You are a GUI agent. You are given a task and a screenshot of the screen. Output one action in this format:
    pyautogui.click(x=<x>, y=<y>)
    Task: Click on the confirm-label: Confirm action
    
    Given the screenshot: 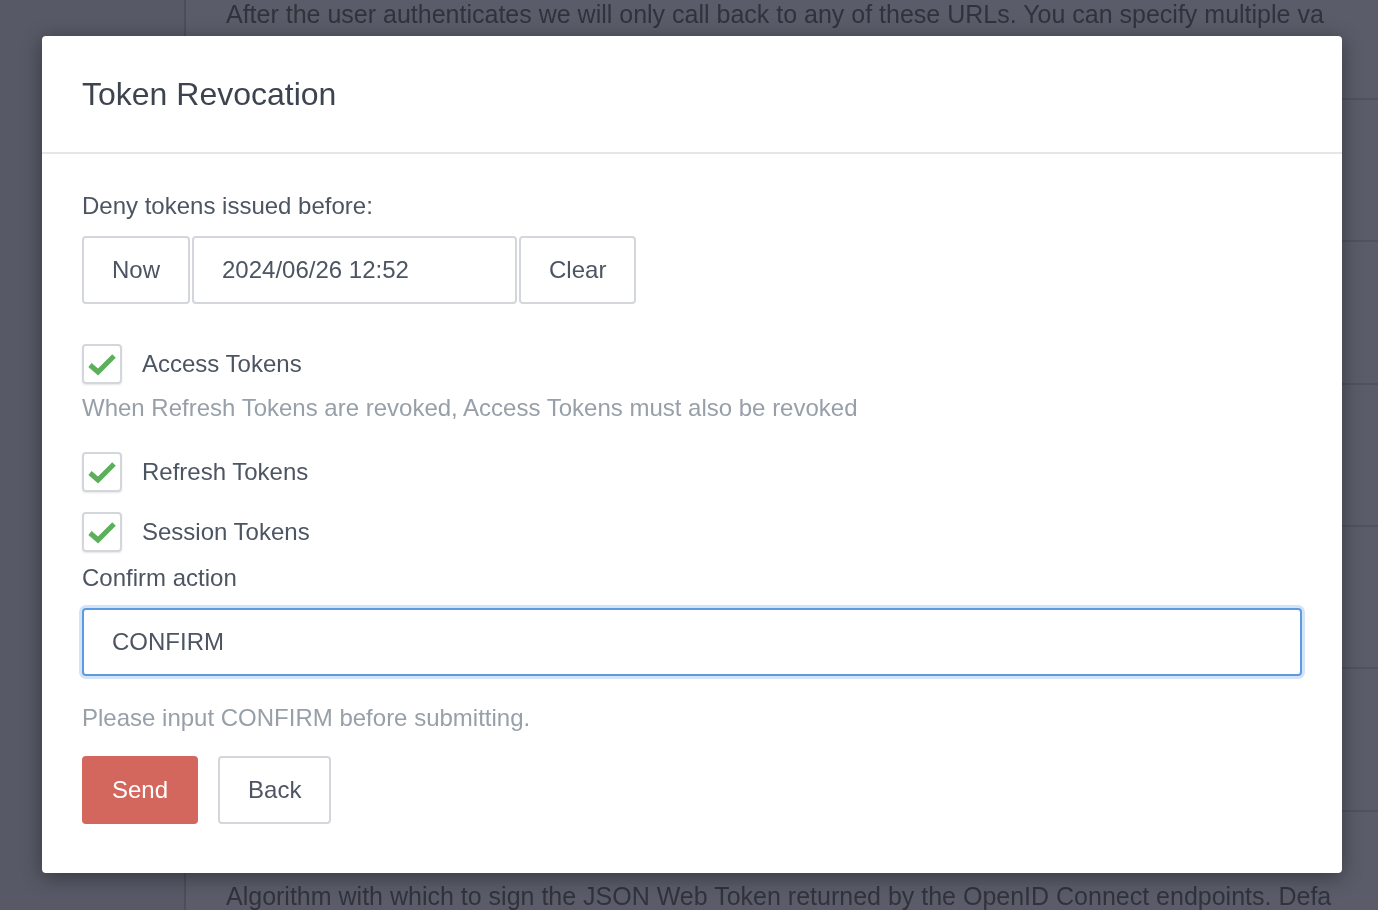 What is the action you would take?
    pyautogui.click(x=160, y=578)
    